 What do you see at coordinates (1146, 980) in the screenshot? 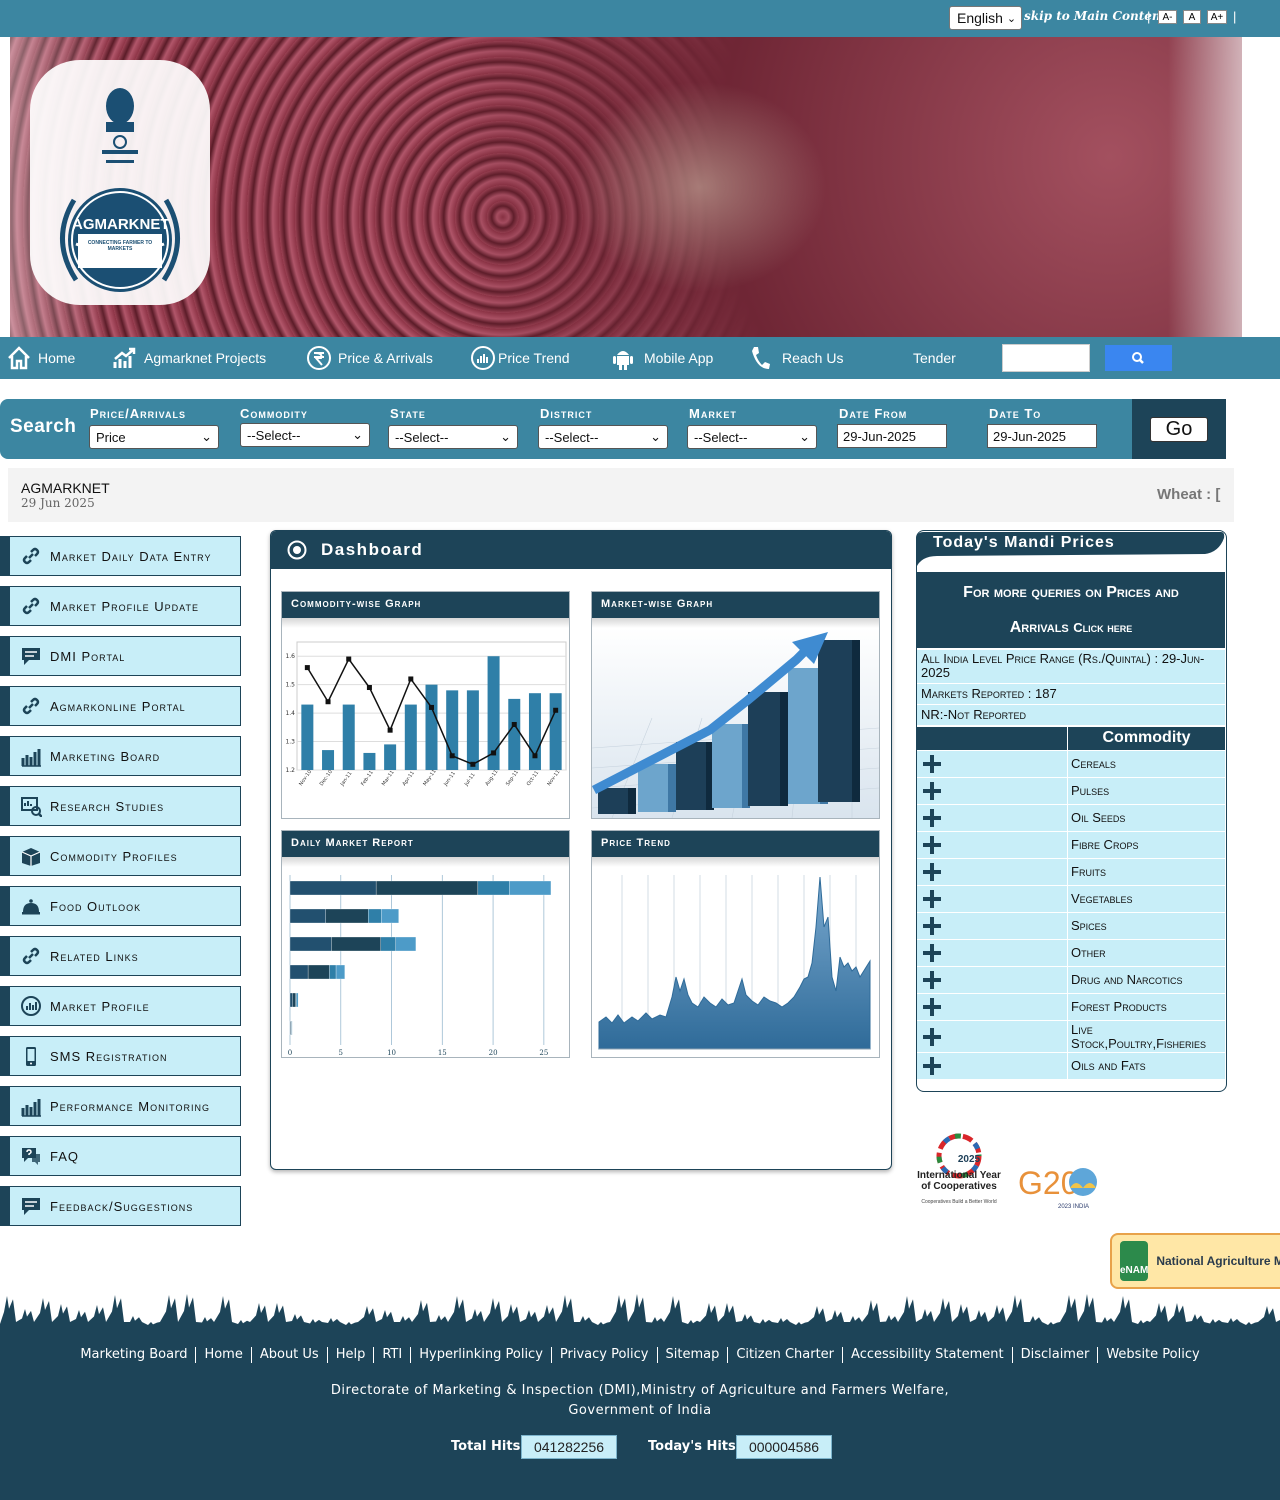
I see `commodity-name: Drug and Narcotics` at bounding box center [1146, 980].